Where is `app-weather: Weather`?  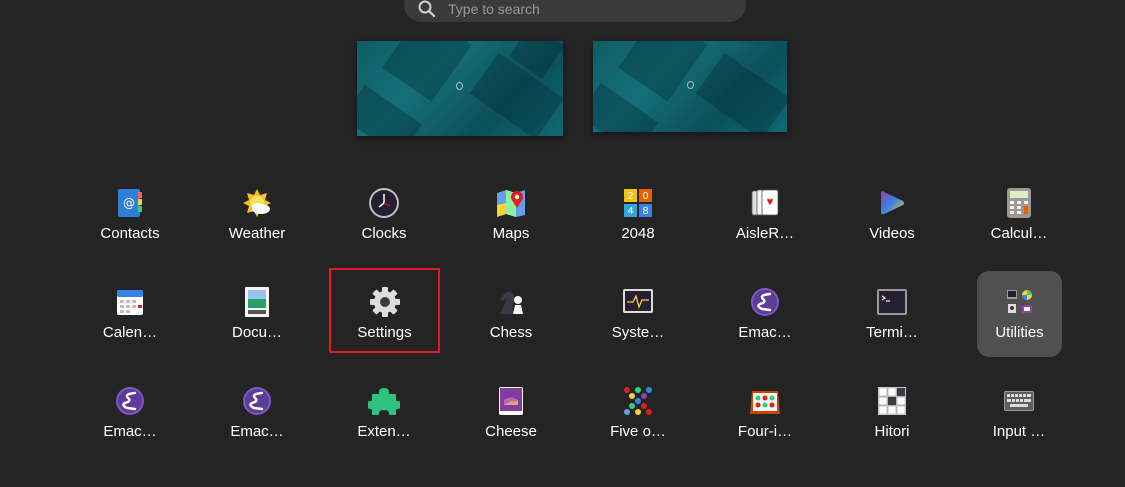 app-weather: Weather is located at coordinates (257, 215).